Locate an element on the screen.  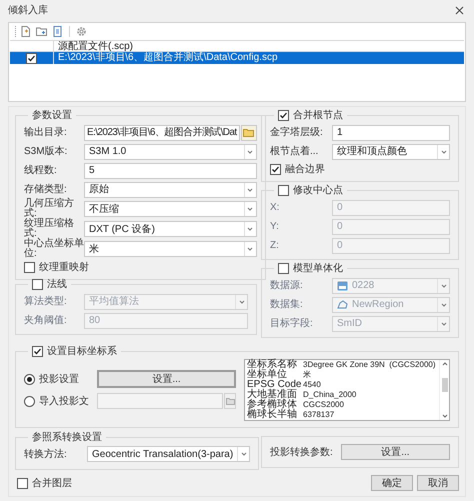
info-value: 米 is located at coordinates (307, 375).